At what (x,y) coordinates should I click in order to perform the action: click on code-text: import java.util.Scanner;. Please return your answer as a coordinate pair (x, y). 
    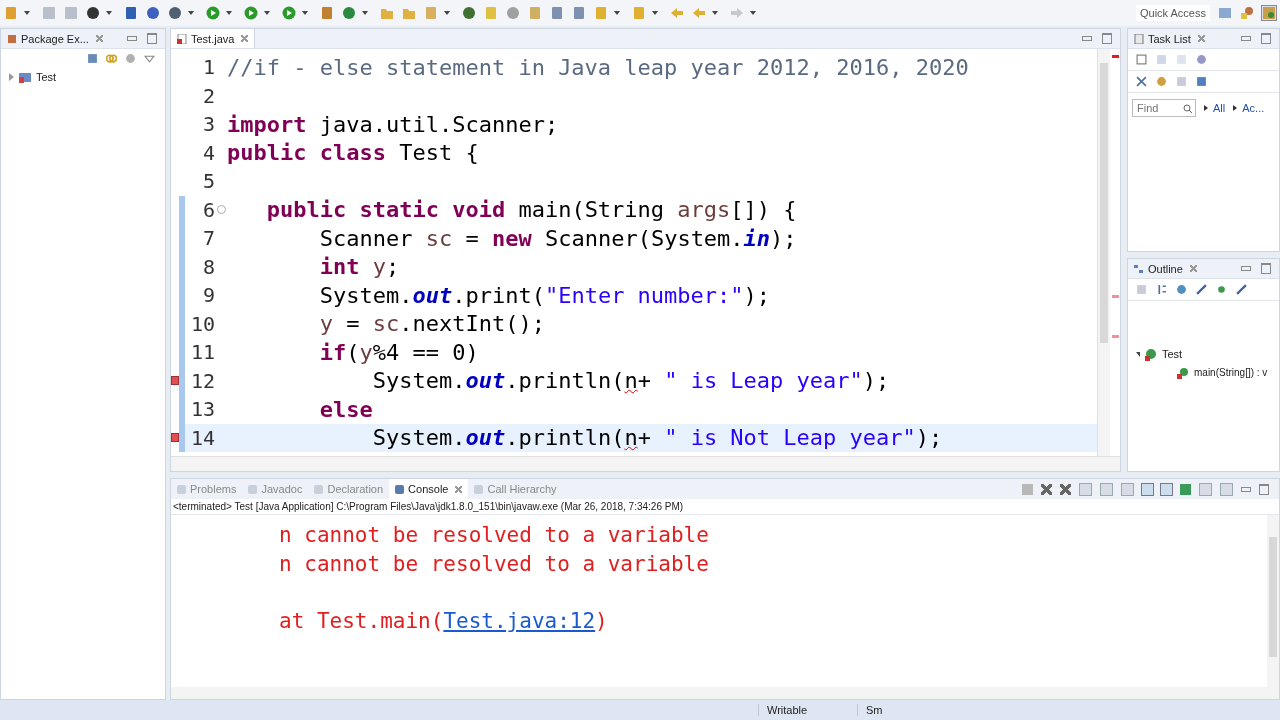
    Looking at the image, I should click on (393, 124).